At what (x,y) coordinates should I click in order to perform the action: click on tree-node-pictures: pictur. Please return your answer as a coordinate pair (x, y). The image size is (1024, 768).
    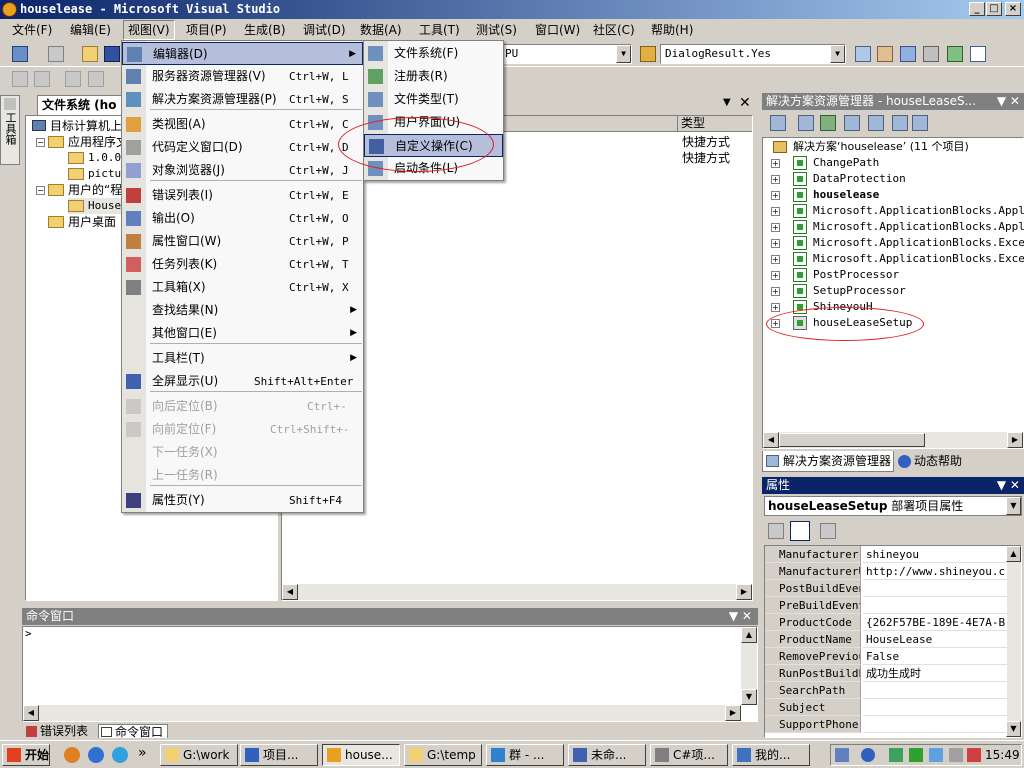
    Looking at the image, I should click on (98, 174).